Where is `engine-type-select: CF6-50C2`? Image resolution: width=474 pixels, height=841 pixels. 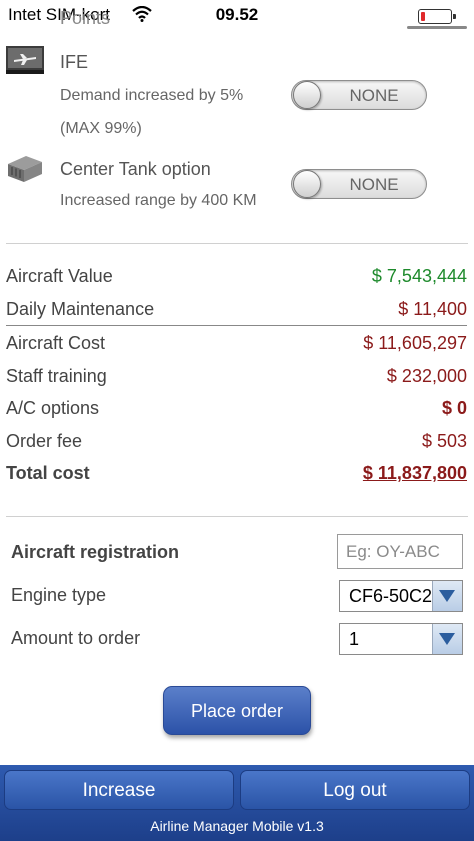 engine-type-select: CF6-50C2 is located at coordinates (401, 596).